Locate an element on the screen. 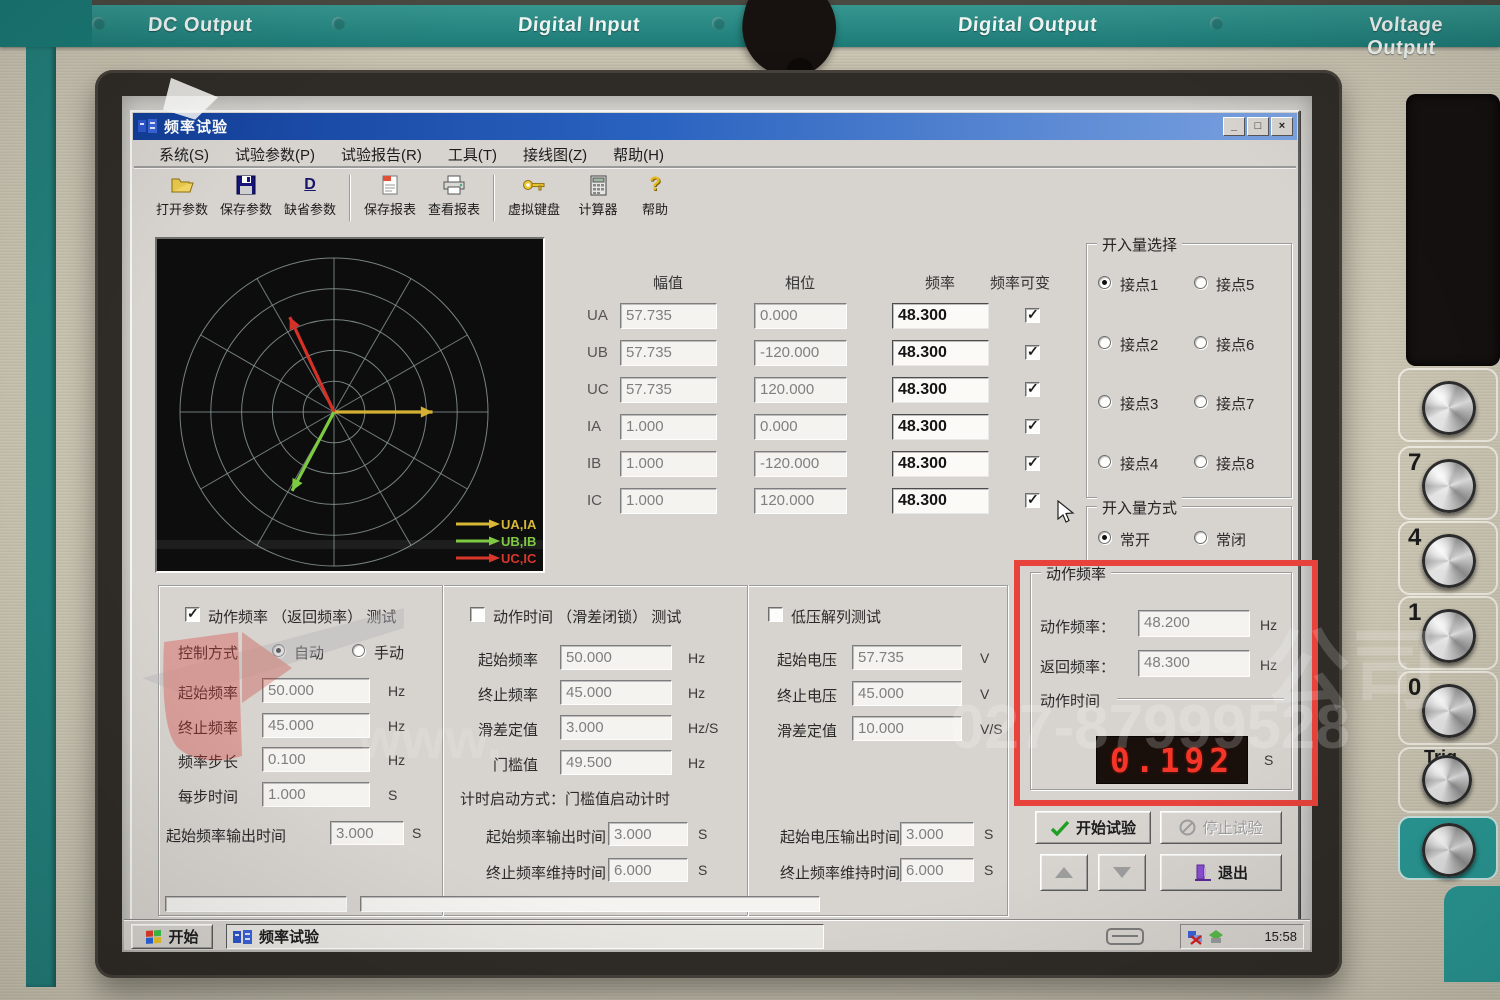 The width and height of the screenshot is (1500, 1000). menu-item-2: 试验参数(P) is located at coordinates (275, 154).